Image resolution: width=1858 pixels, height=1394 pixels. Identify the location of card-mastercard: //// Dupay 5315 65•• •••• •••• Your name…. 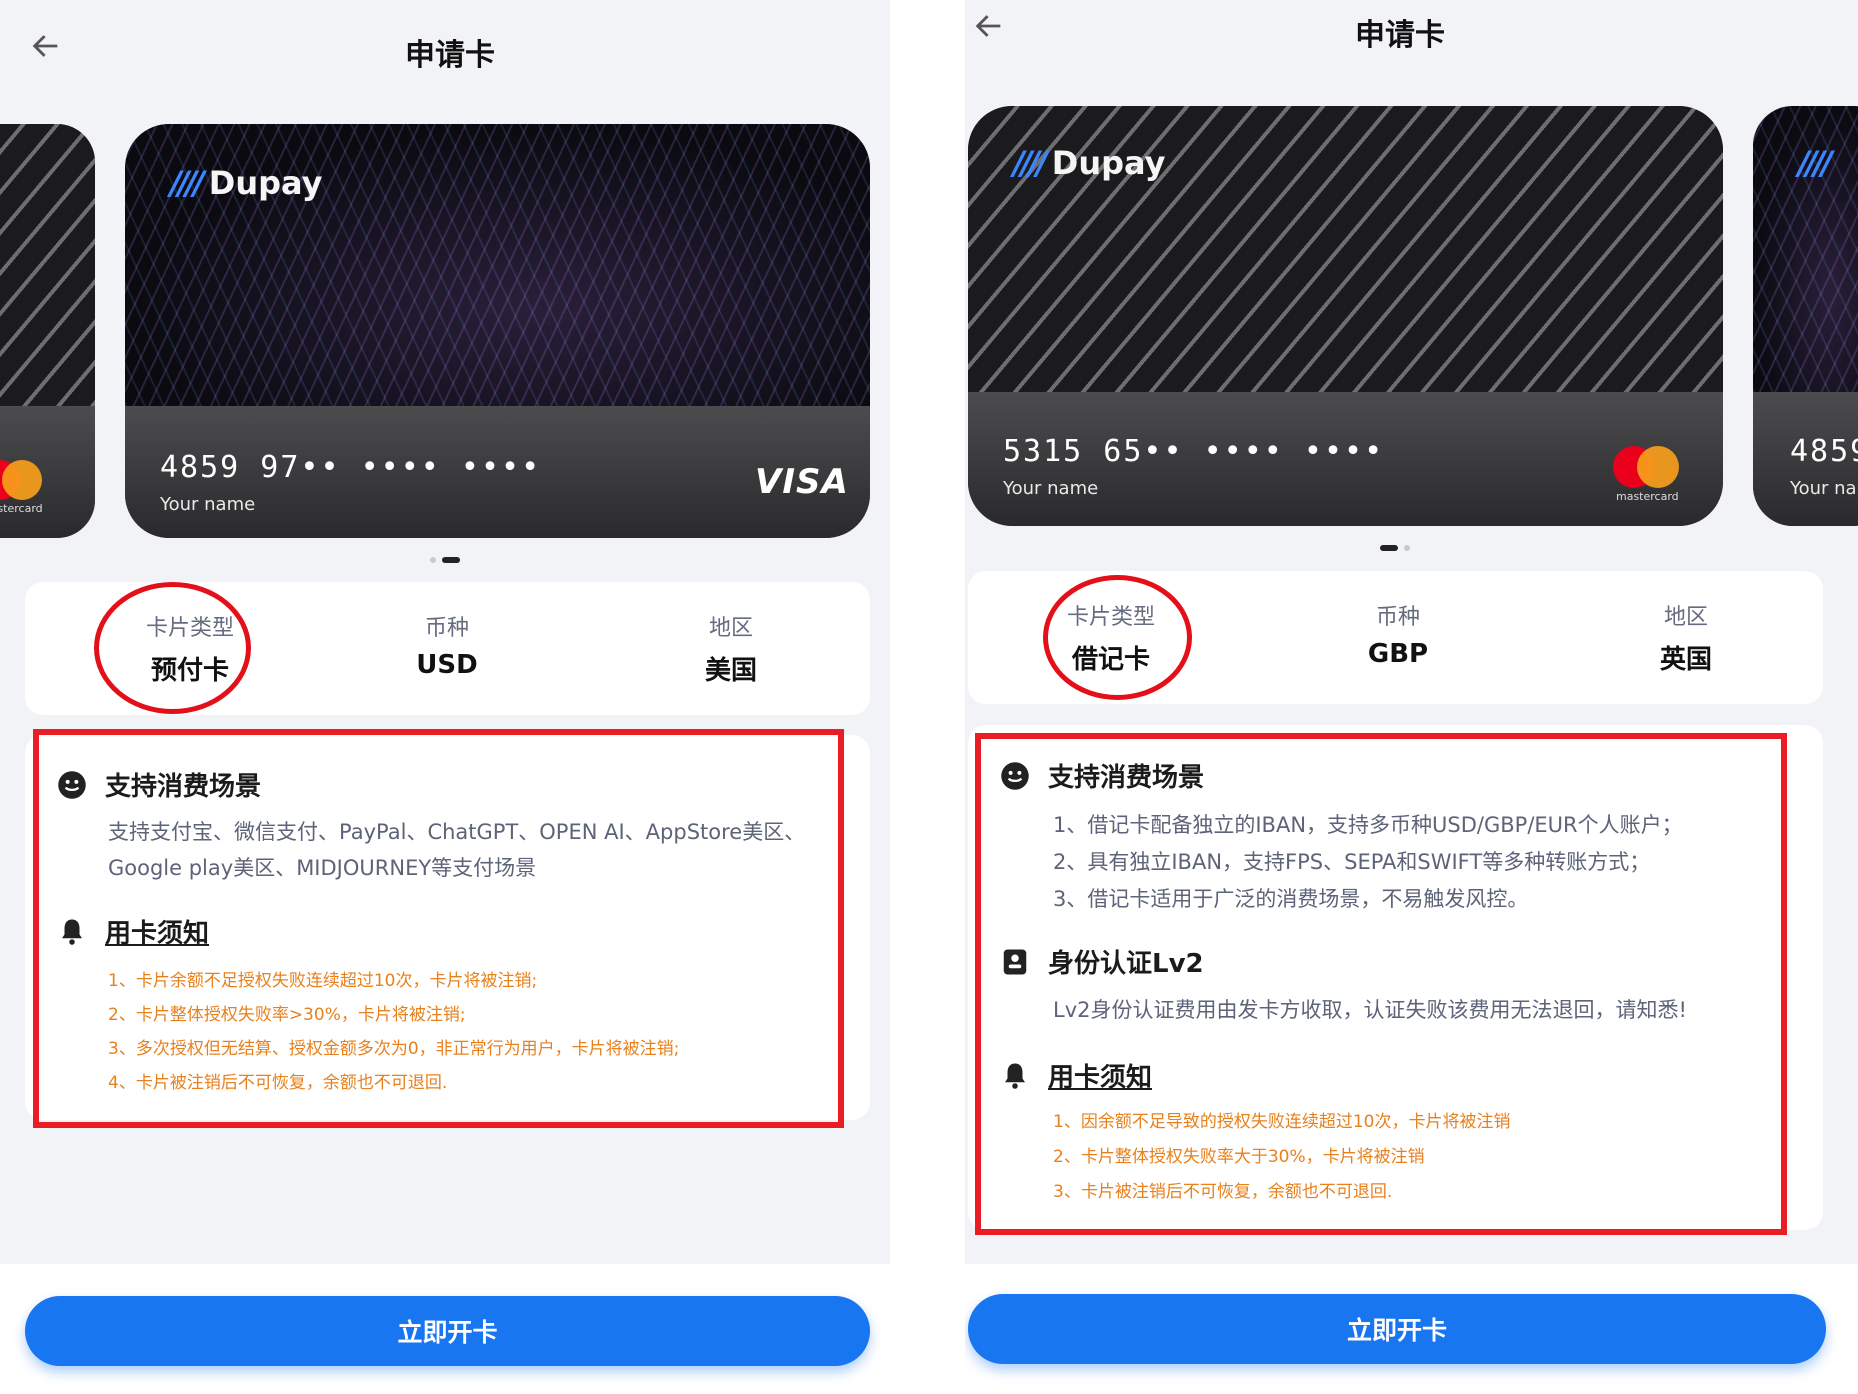
(1345, 316).